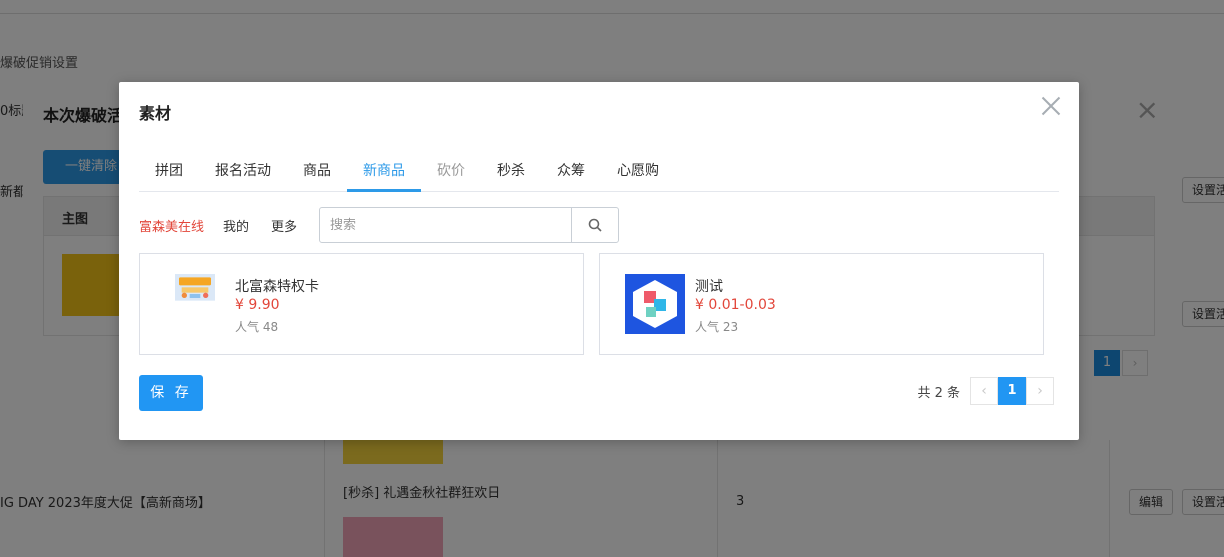 This screenshot has width=1224, height=557. Describe the element at coordinates (821, 304) in the screenshot. I see `product-card: 测试 ¥ 0.01-0.03 人气 23` at that location.